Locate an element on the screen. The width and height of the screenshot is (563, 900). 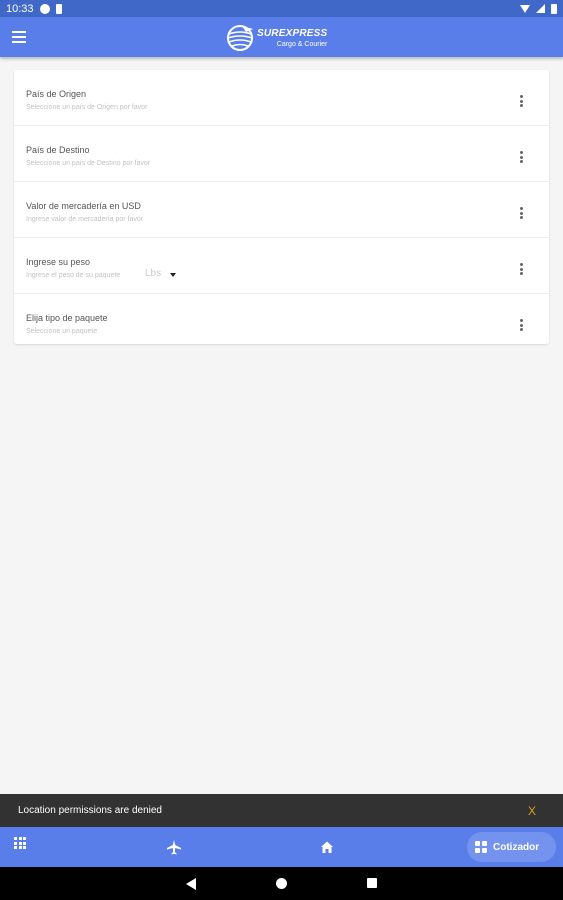
battery-icon is located at coordinates (554, 8).